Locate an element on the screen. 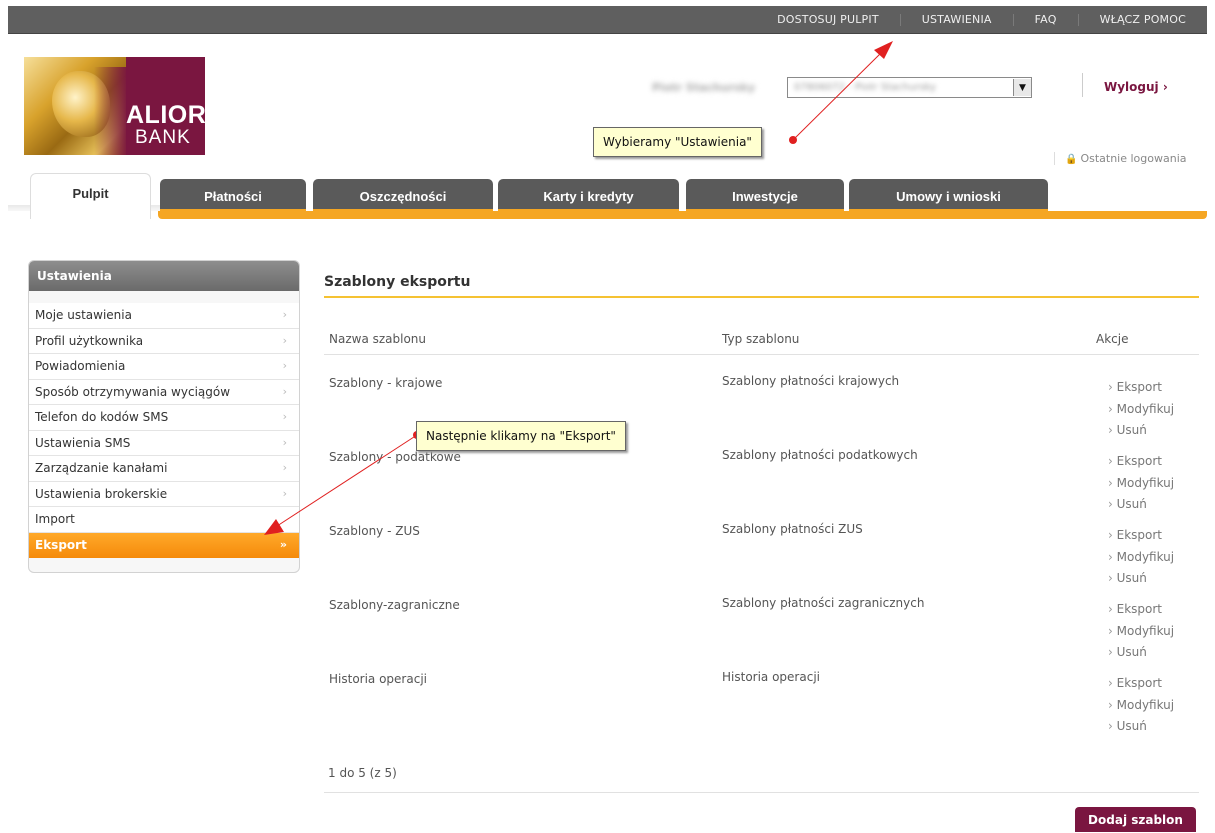 Image resolution: width=1215 pixels, height=833 pixels. tab-oszczednosci: Oszczędności is located at coordinates (403, 196).